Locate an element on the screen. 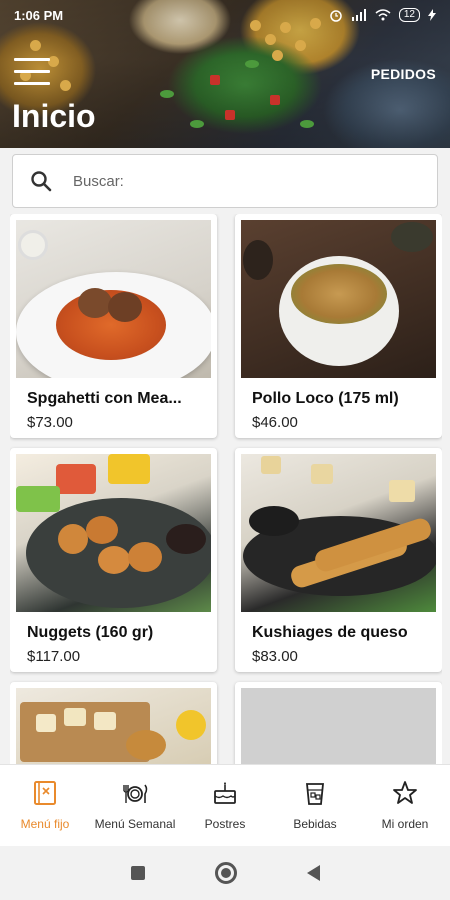 The height and width of the screenshot is (900, 450). product-name: Kushiages de queso is located at coordinates (330, 632).